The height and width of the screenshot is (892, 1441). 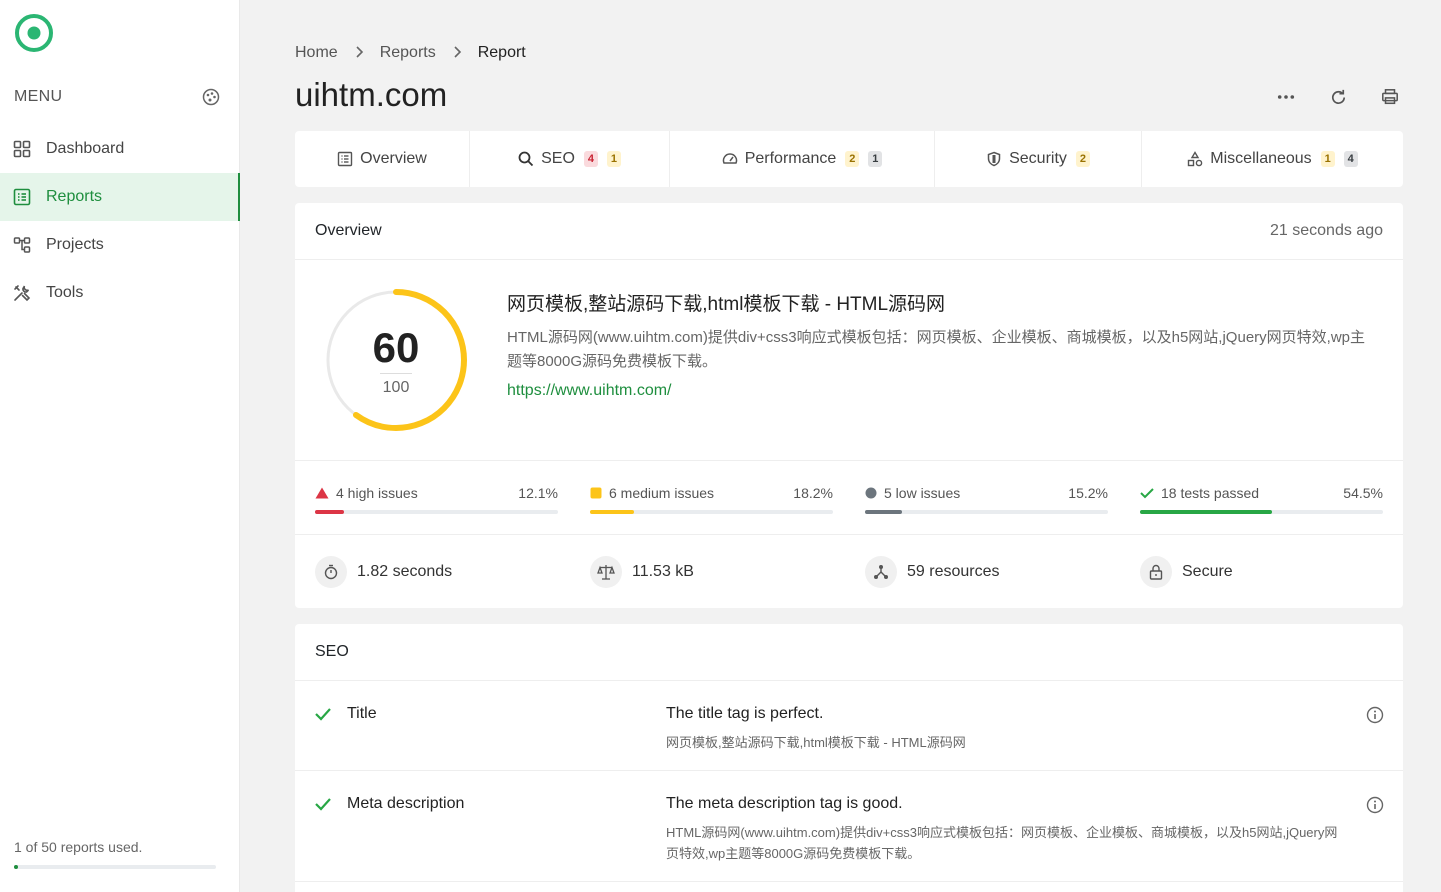 What do you see at coordinates (120, 293) in the screenshot?
I see `sidebar-item-tools: Tools` at bounding box center [120, 293].